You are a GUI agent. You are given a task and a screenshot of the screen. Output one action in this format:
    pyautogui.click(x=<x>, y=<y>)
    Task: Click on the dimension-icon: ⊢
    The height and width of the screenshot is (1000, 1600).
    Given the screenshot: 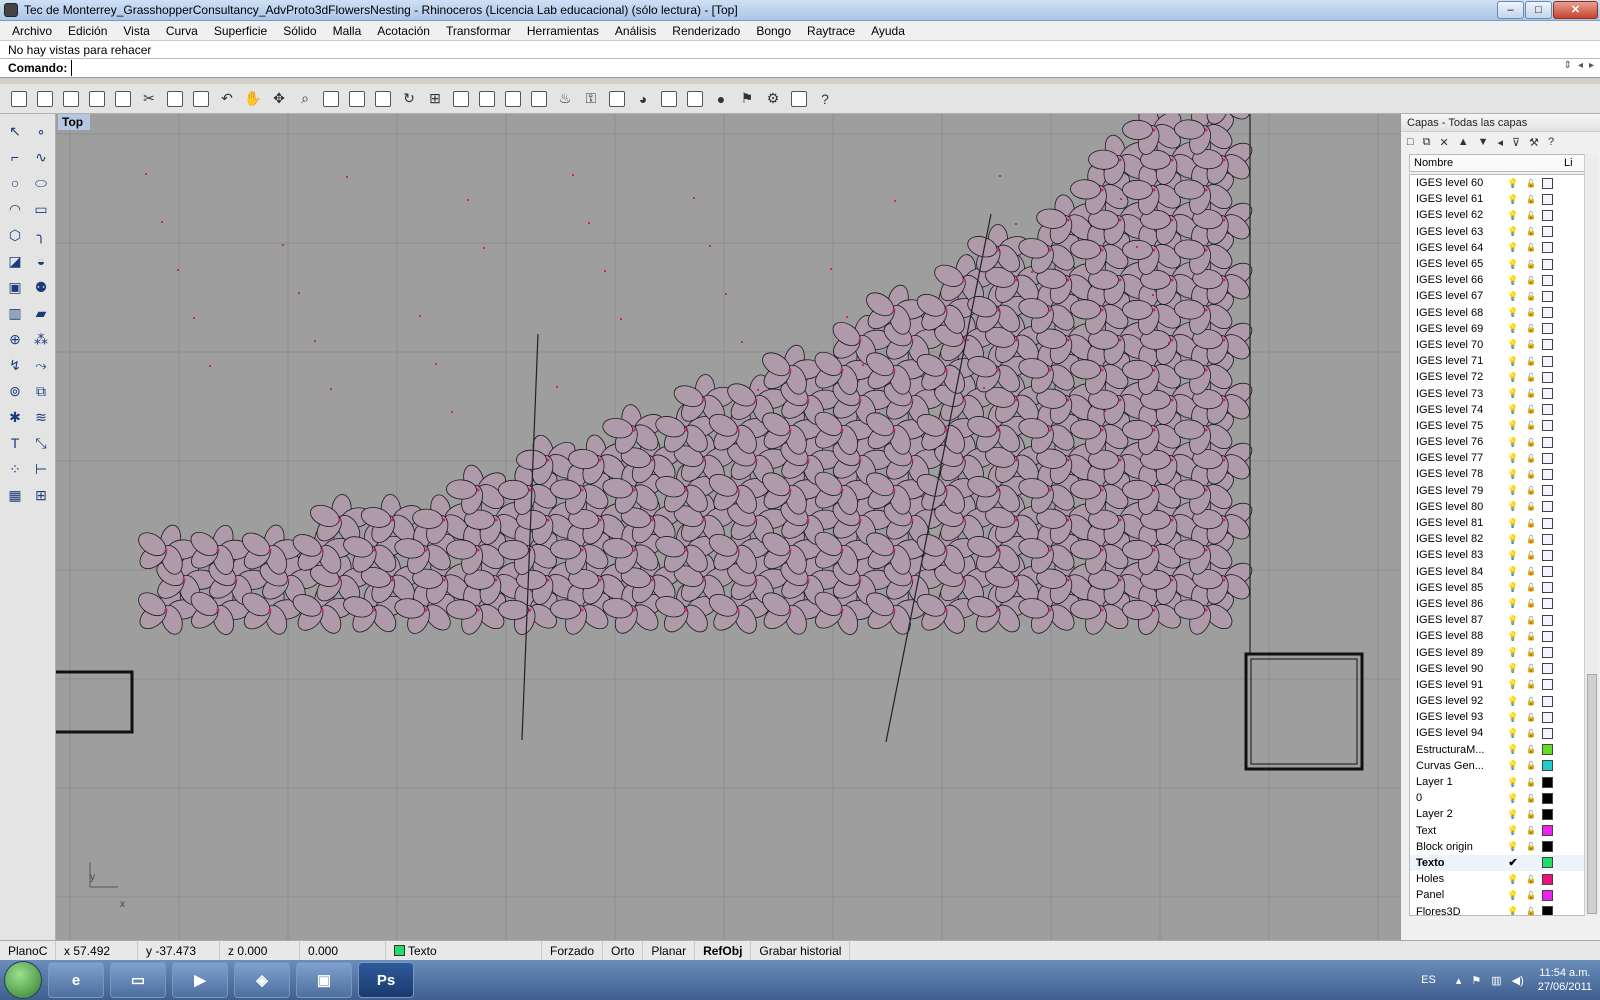 What is the action you would take?
    pyautogui.click(x=41, y=469)
    